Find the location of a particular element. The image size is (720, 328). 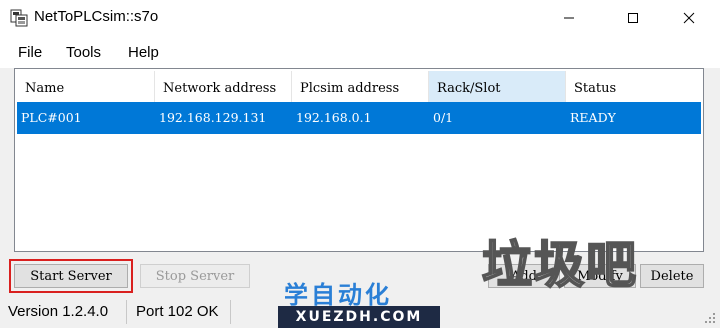

close-icon is located at coordinates (689, 18).